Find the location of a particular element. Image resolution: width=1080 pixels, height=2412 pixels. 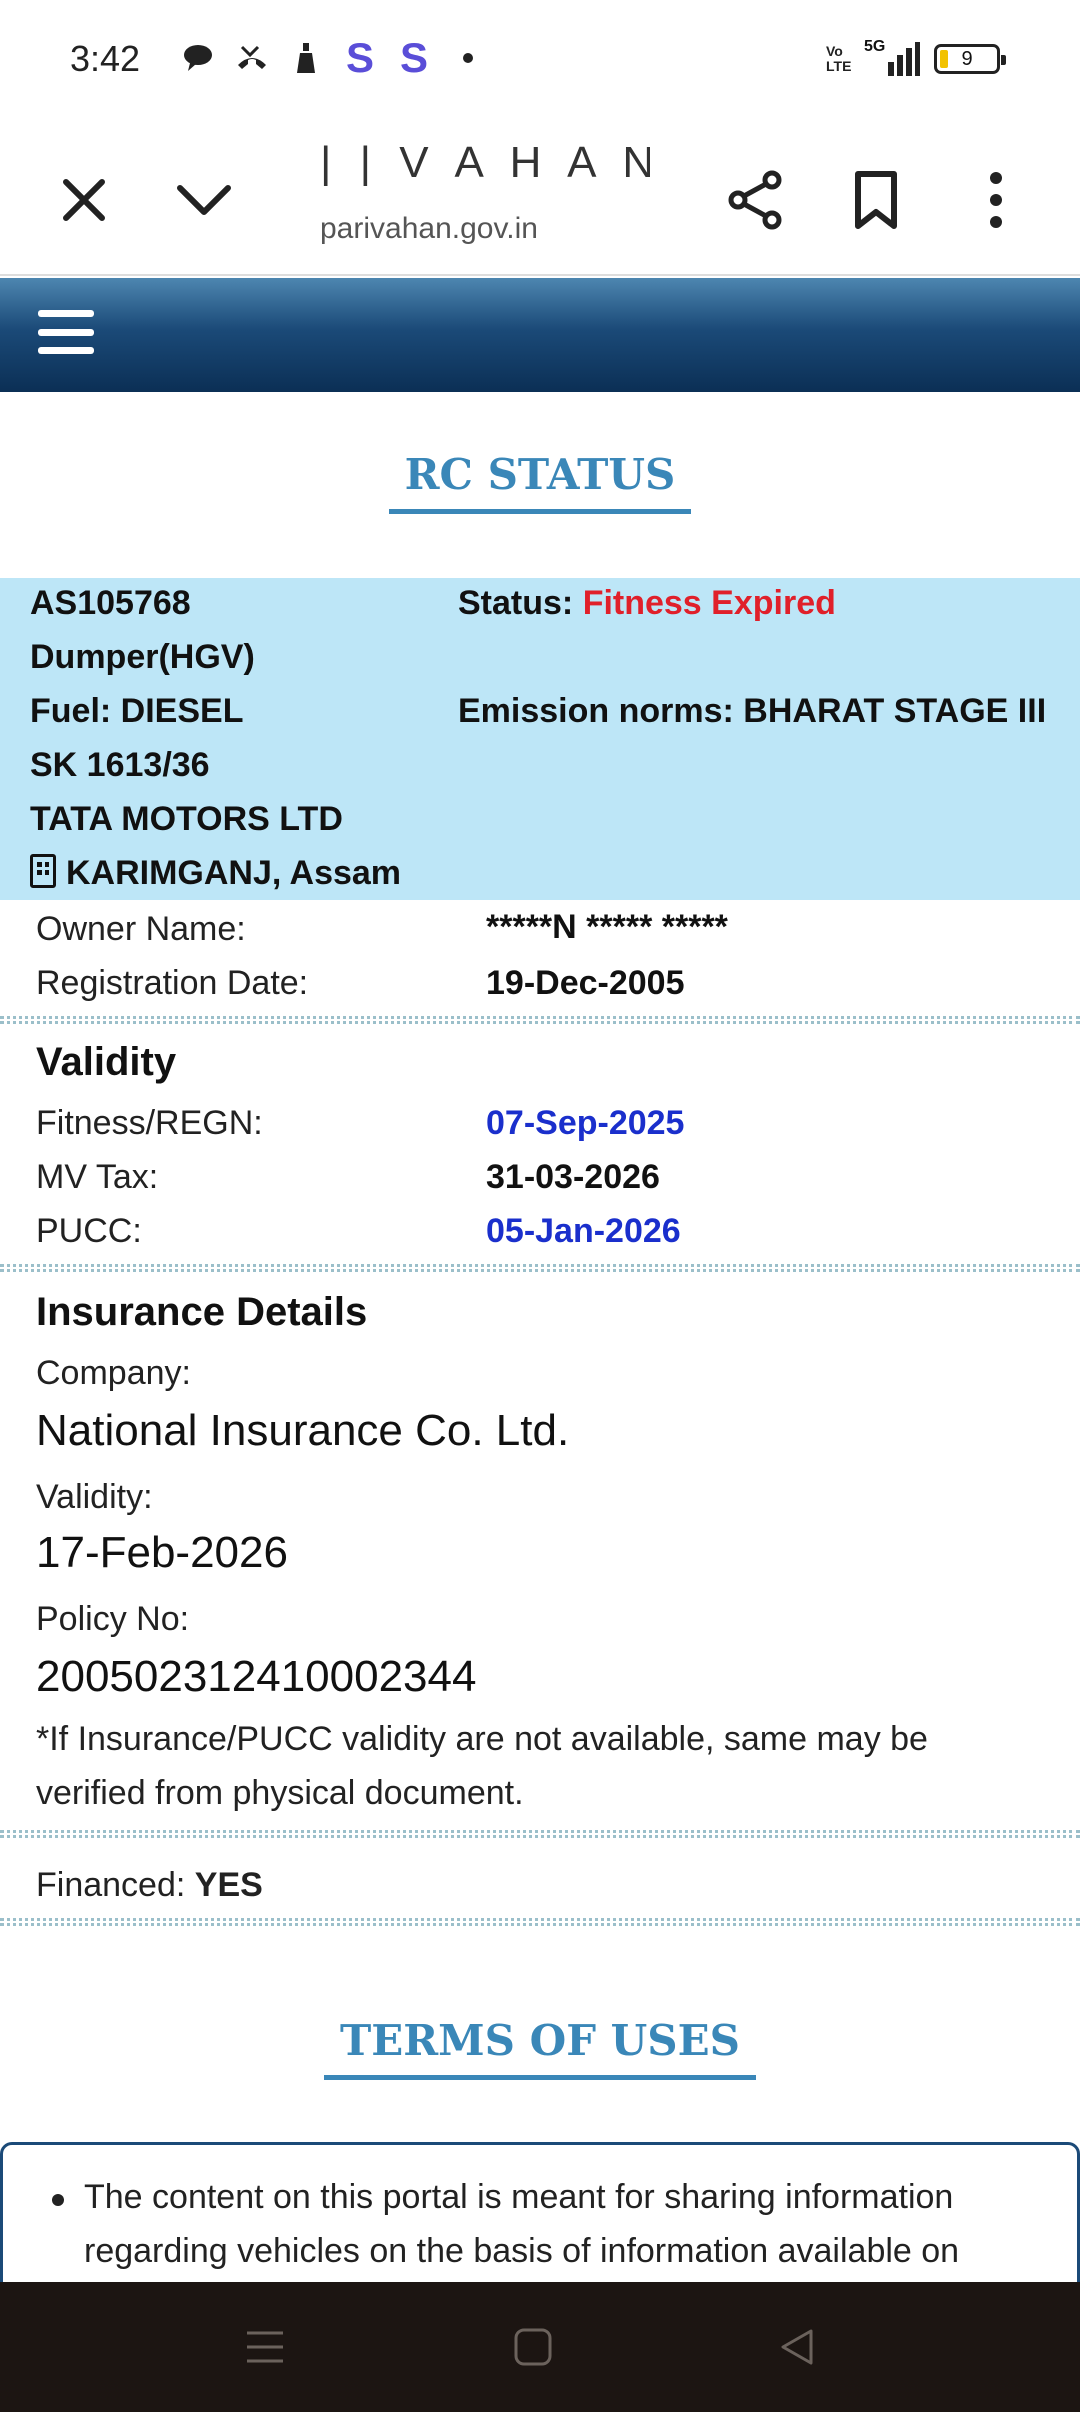

back-button is located at coordinates (797, 2347).